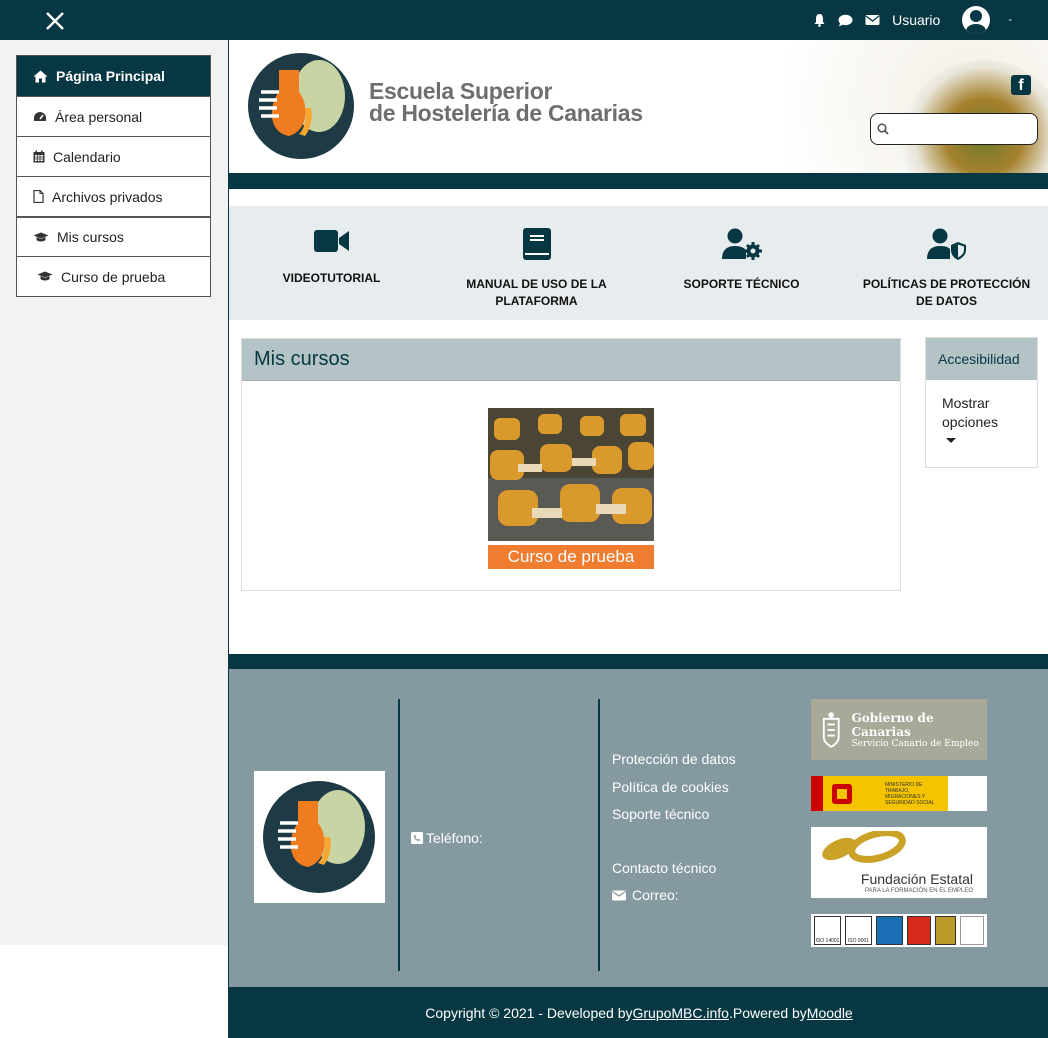 The image size is (1048, 1038). I want to click on sidebar-item-course: Curso de prueba, so click(113, 276).